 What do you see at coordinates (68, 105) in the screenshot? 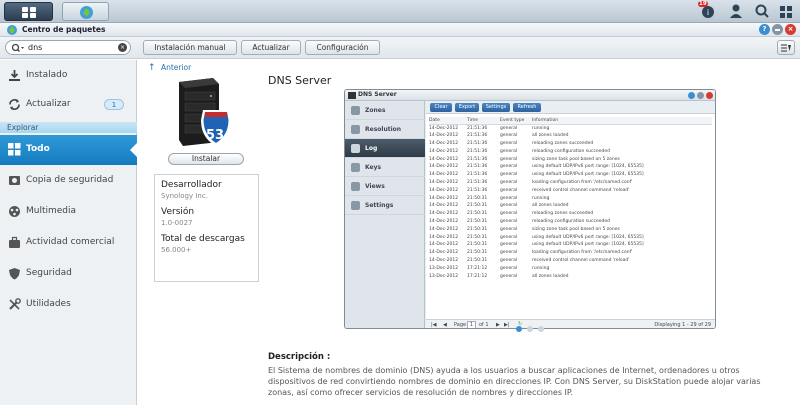
I see `sidebar-item-update: Actualizar 1` at bounding box center [68, 105].